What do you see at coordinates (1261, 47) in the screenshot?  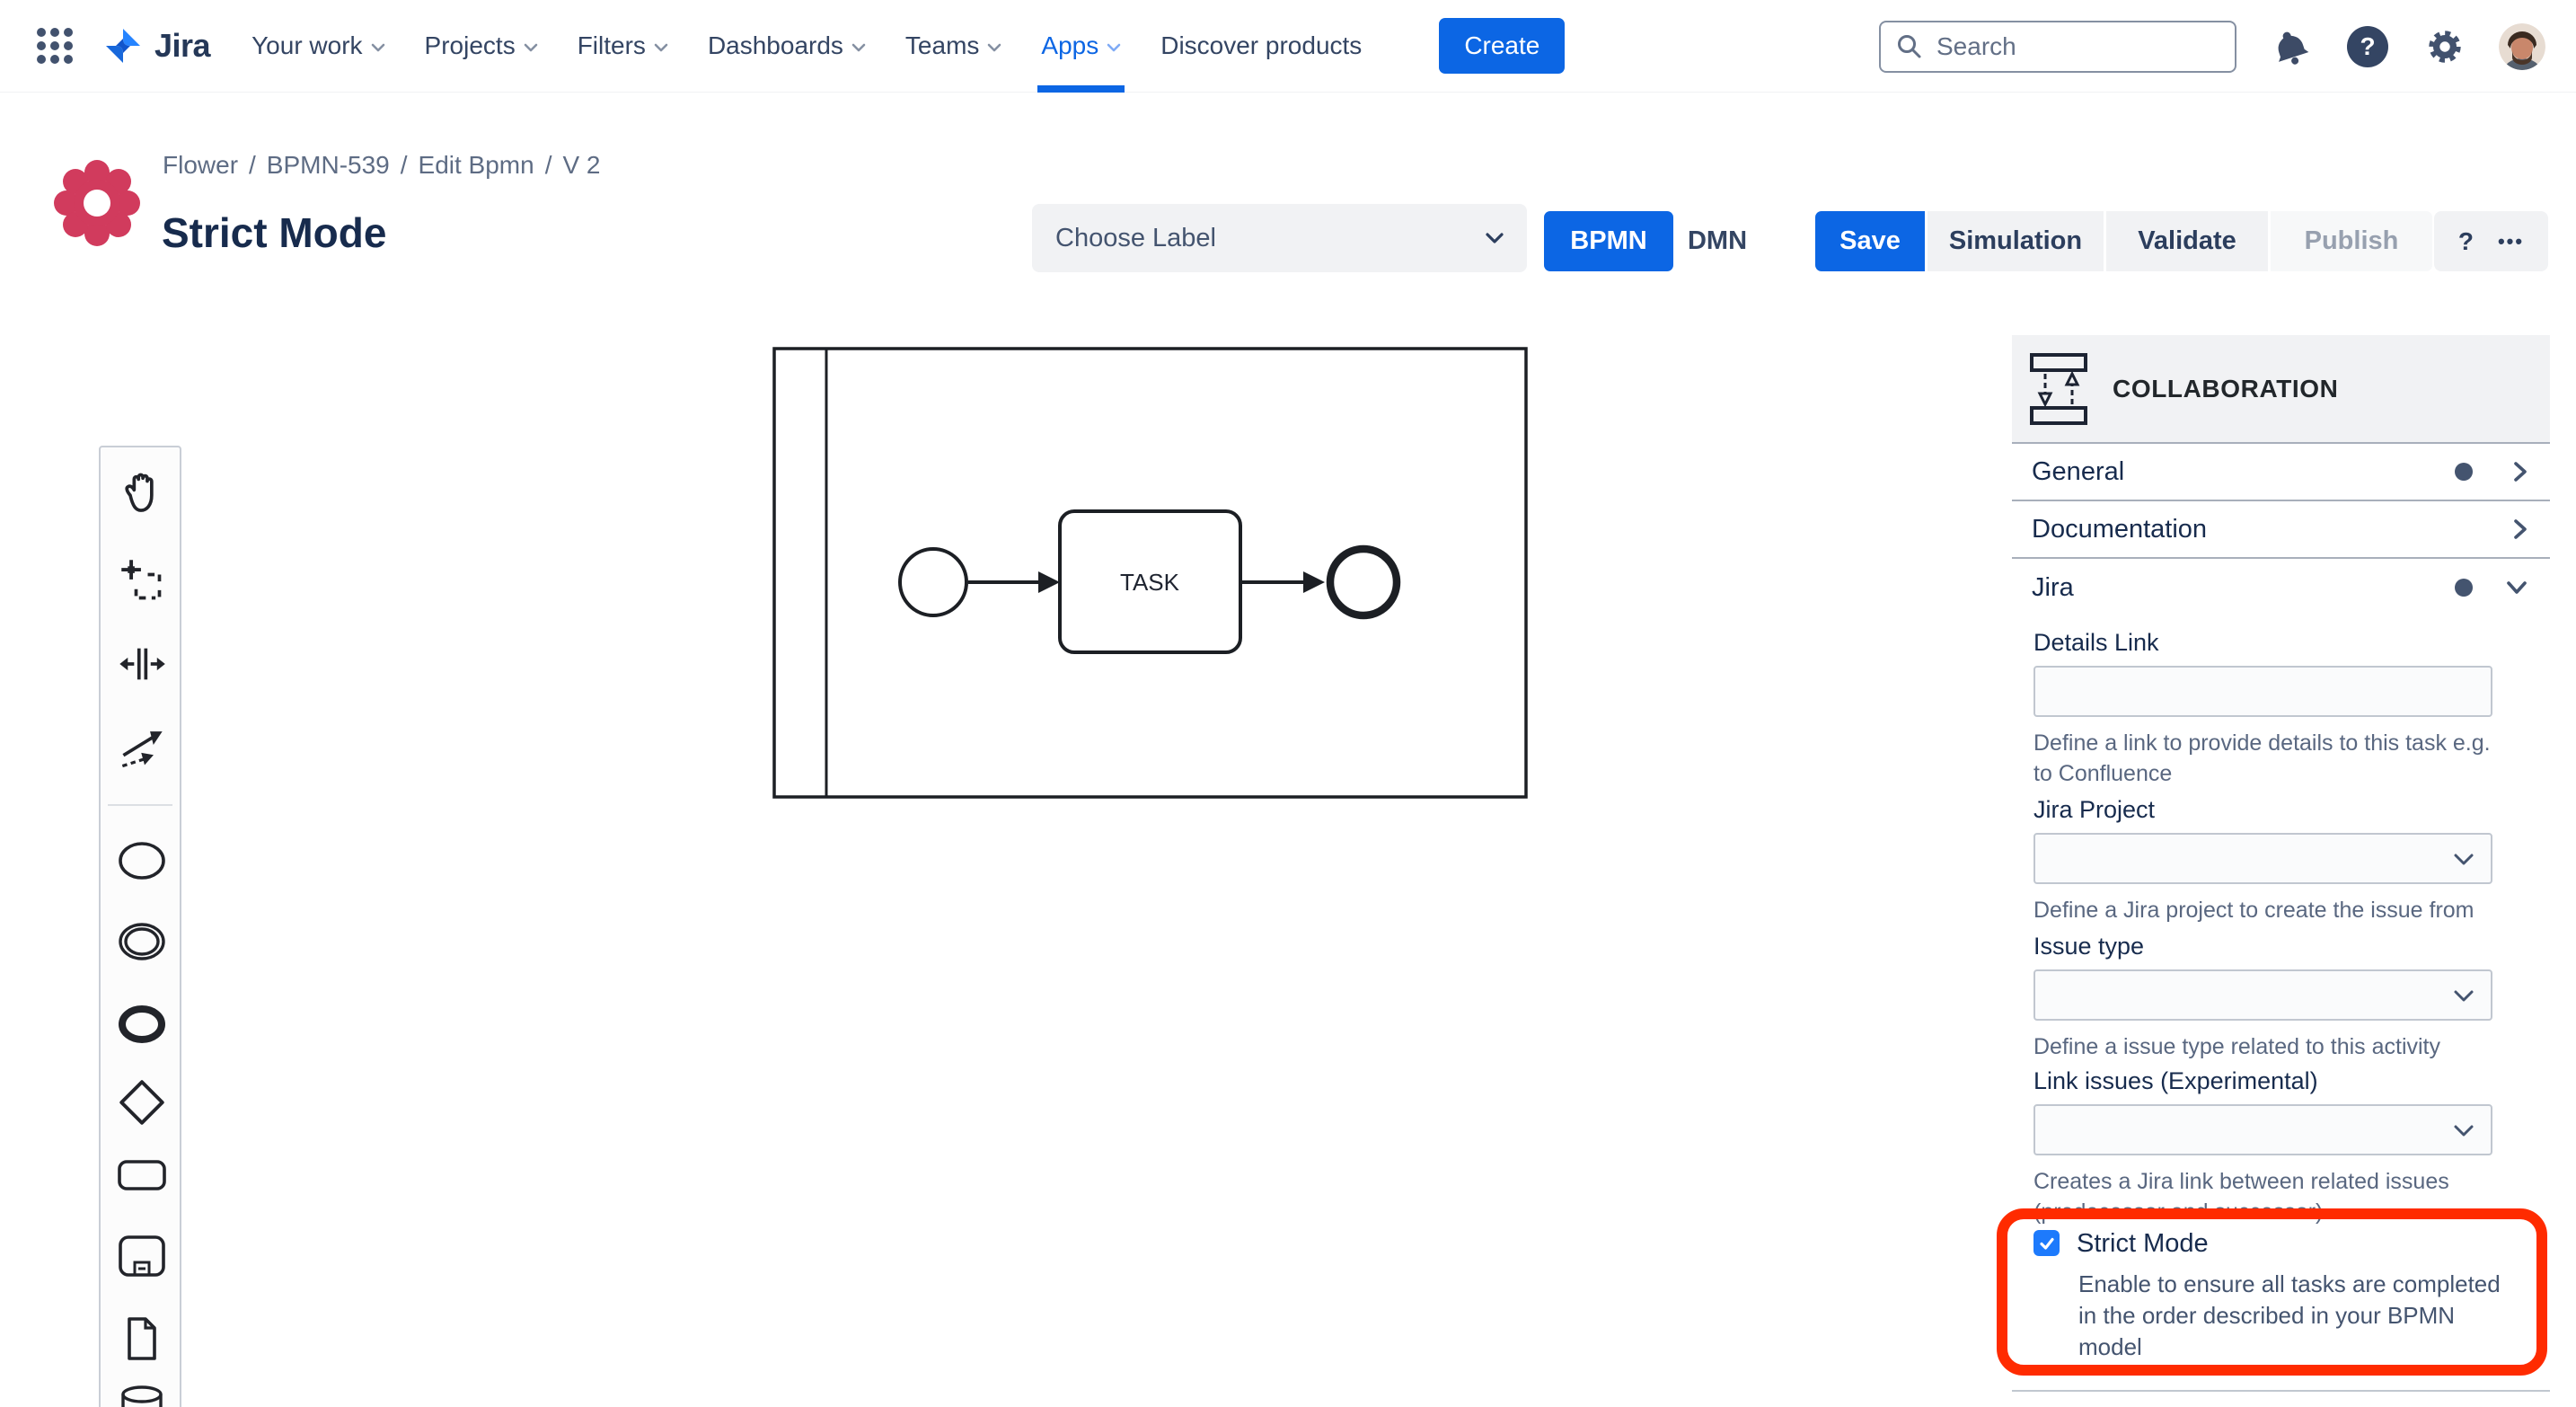 I see `nav-item-discover-products: Discover products` at bounding box center [1261, 47].